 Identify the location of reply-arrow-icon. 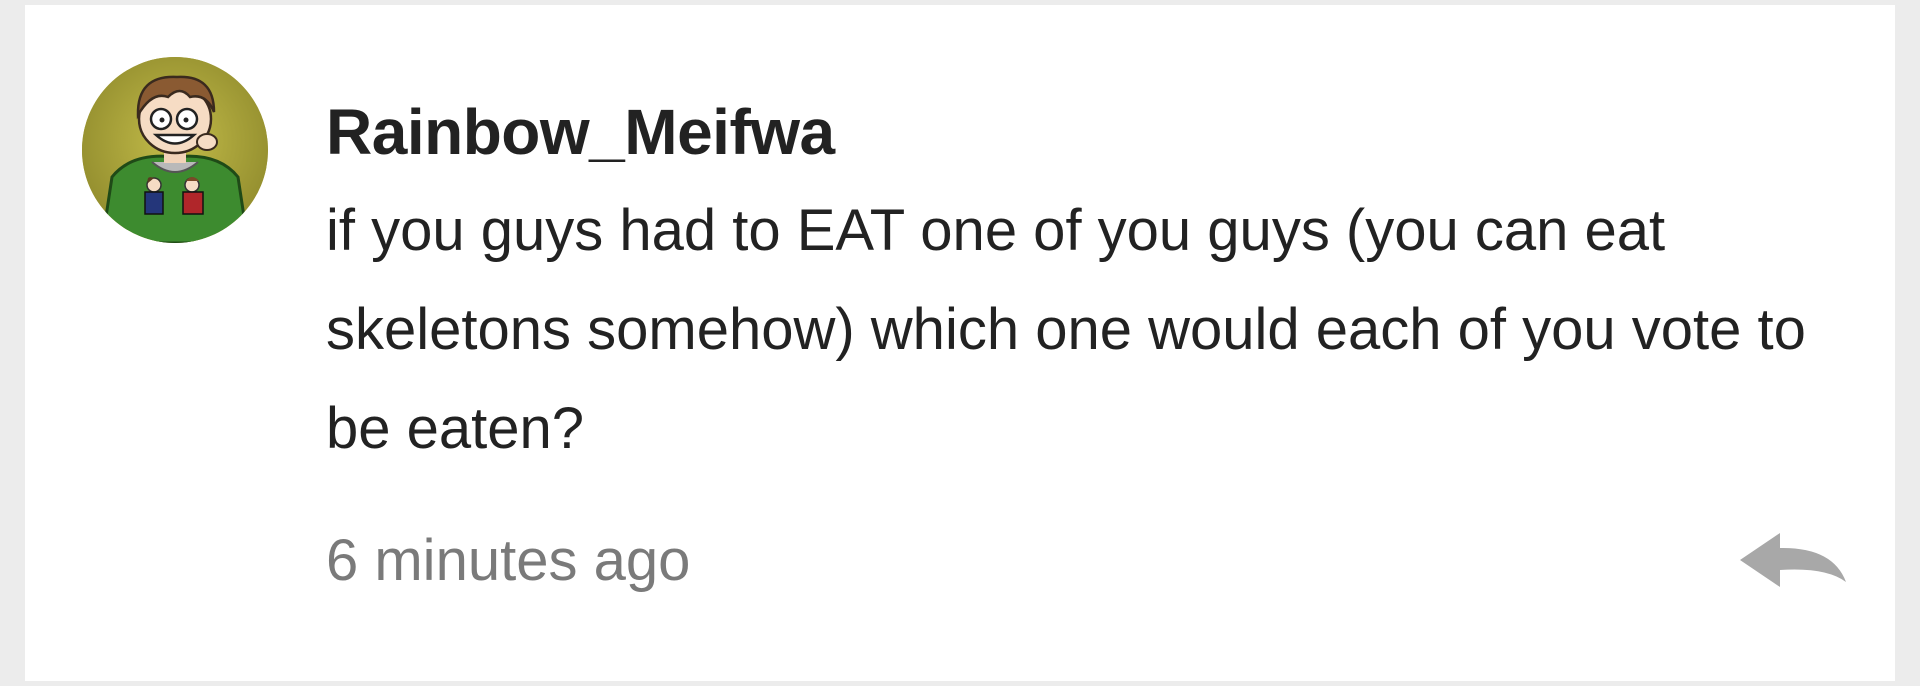
(1793, 560).